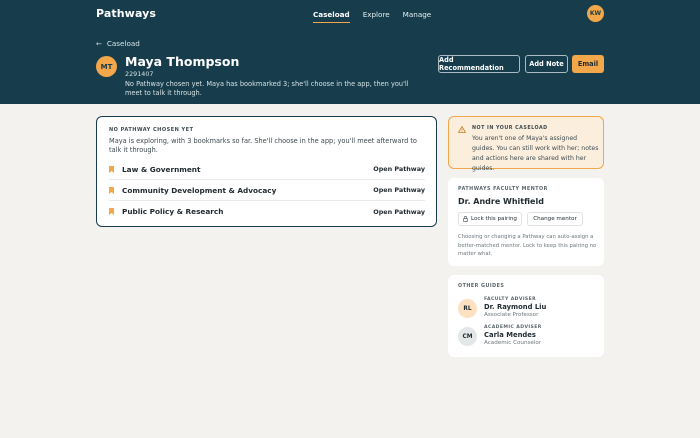 The image size is (700, 438). What do you see at coordinates (503, 189) in the screenshot?
I see `mentor-eyebrow: PATHWAYS FACULTY MENTOR` at bounding box center [503, 189].